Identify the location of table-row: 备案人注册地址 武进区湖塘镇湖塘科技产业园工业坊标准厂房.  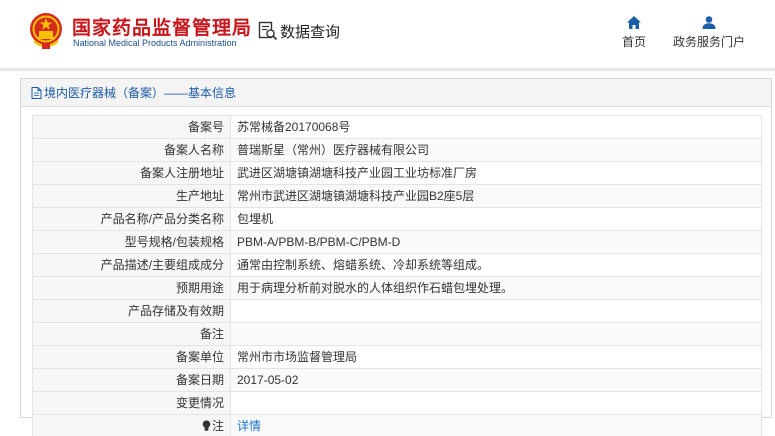
(397, 173).